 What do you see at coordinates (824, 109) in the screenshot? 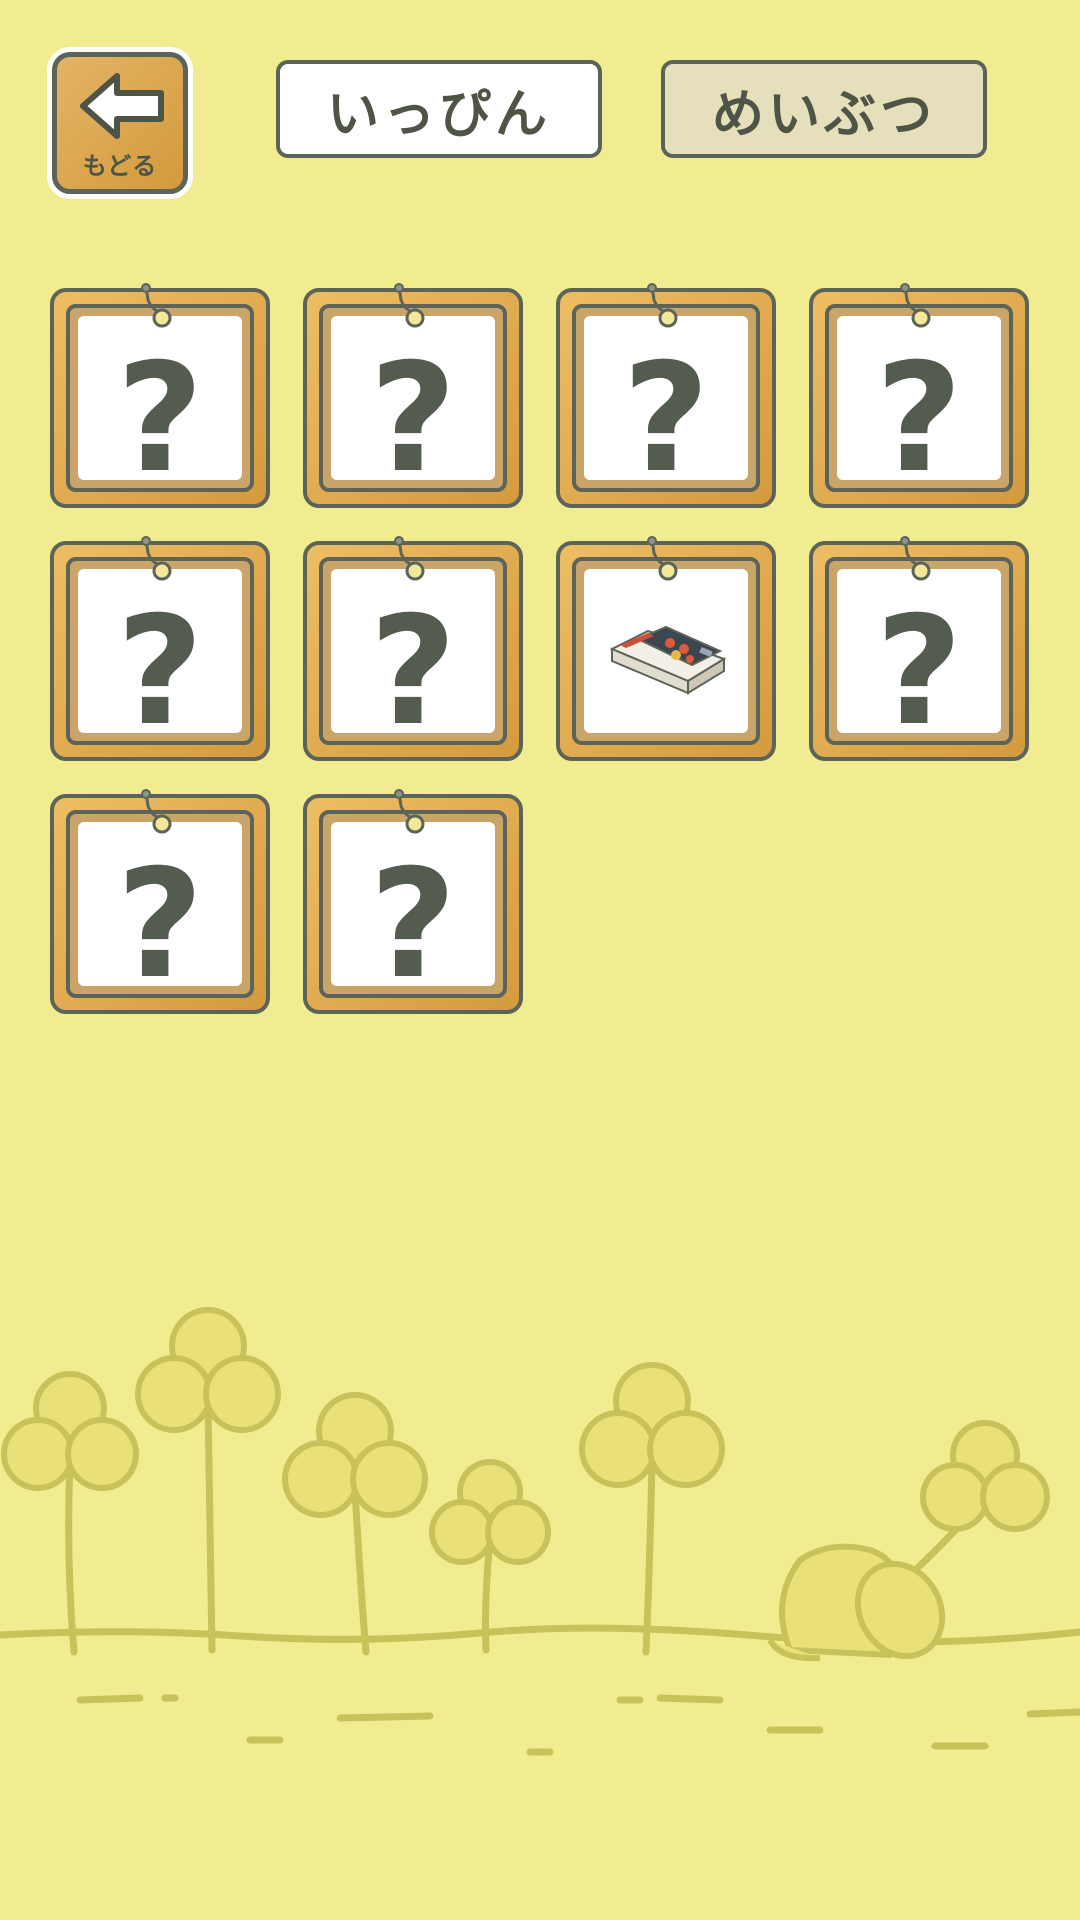
I see `tab-meibutsu: めいぶつ` at bounding box center [824, 109].